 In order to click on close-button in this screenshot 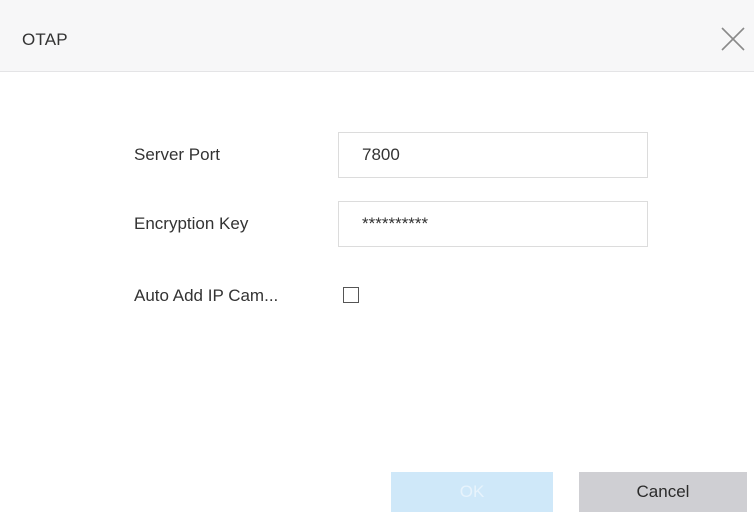, I will do `click(733, 39)`.